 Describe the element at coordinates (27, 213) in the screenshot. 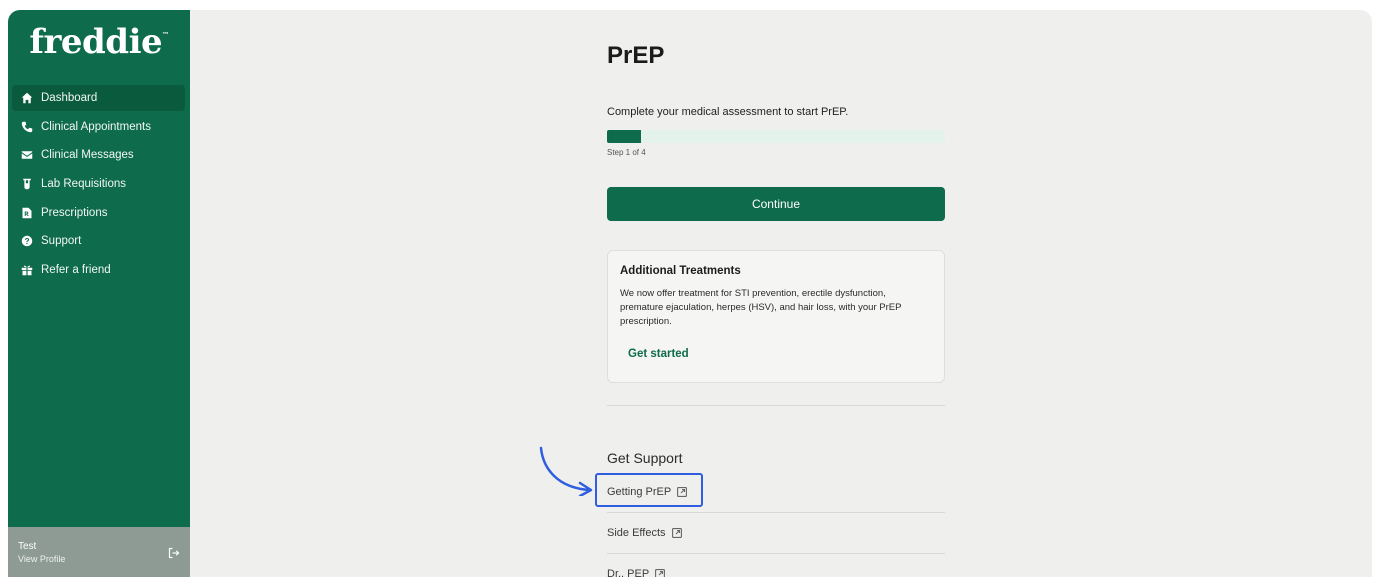

I see `prescription-icon` at that location.